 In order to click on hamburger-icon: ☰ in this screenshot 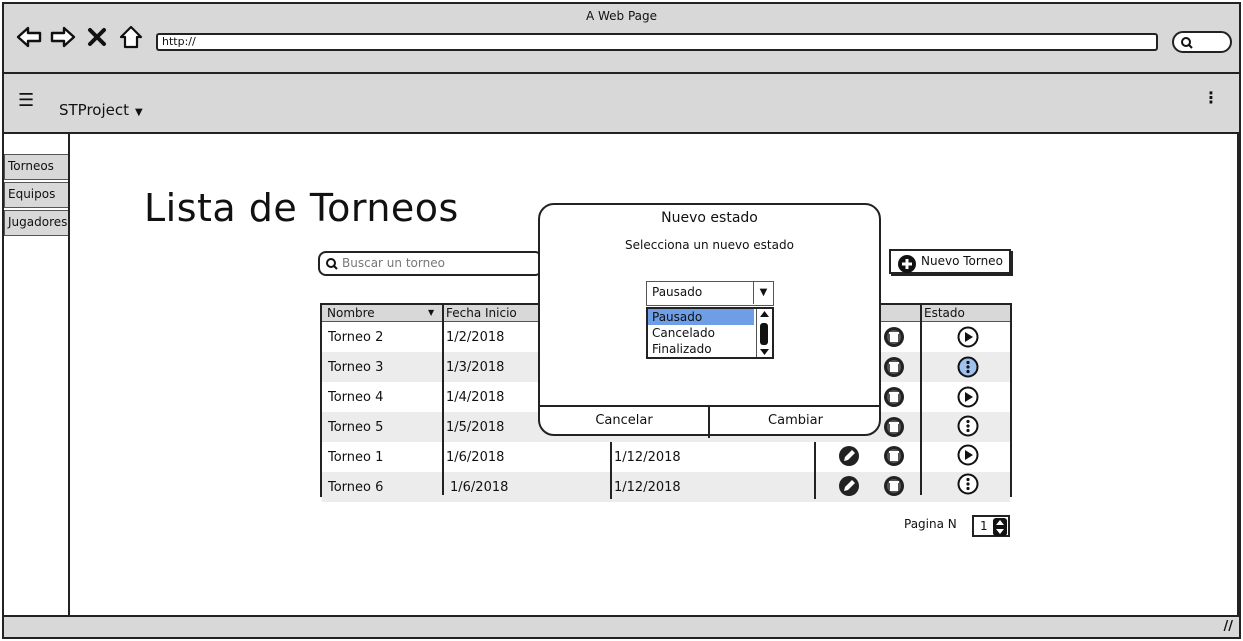, I will do `click(26, 100)`.